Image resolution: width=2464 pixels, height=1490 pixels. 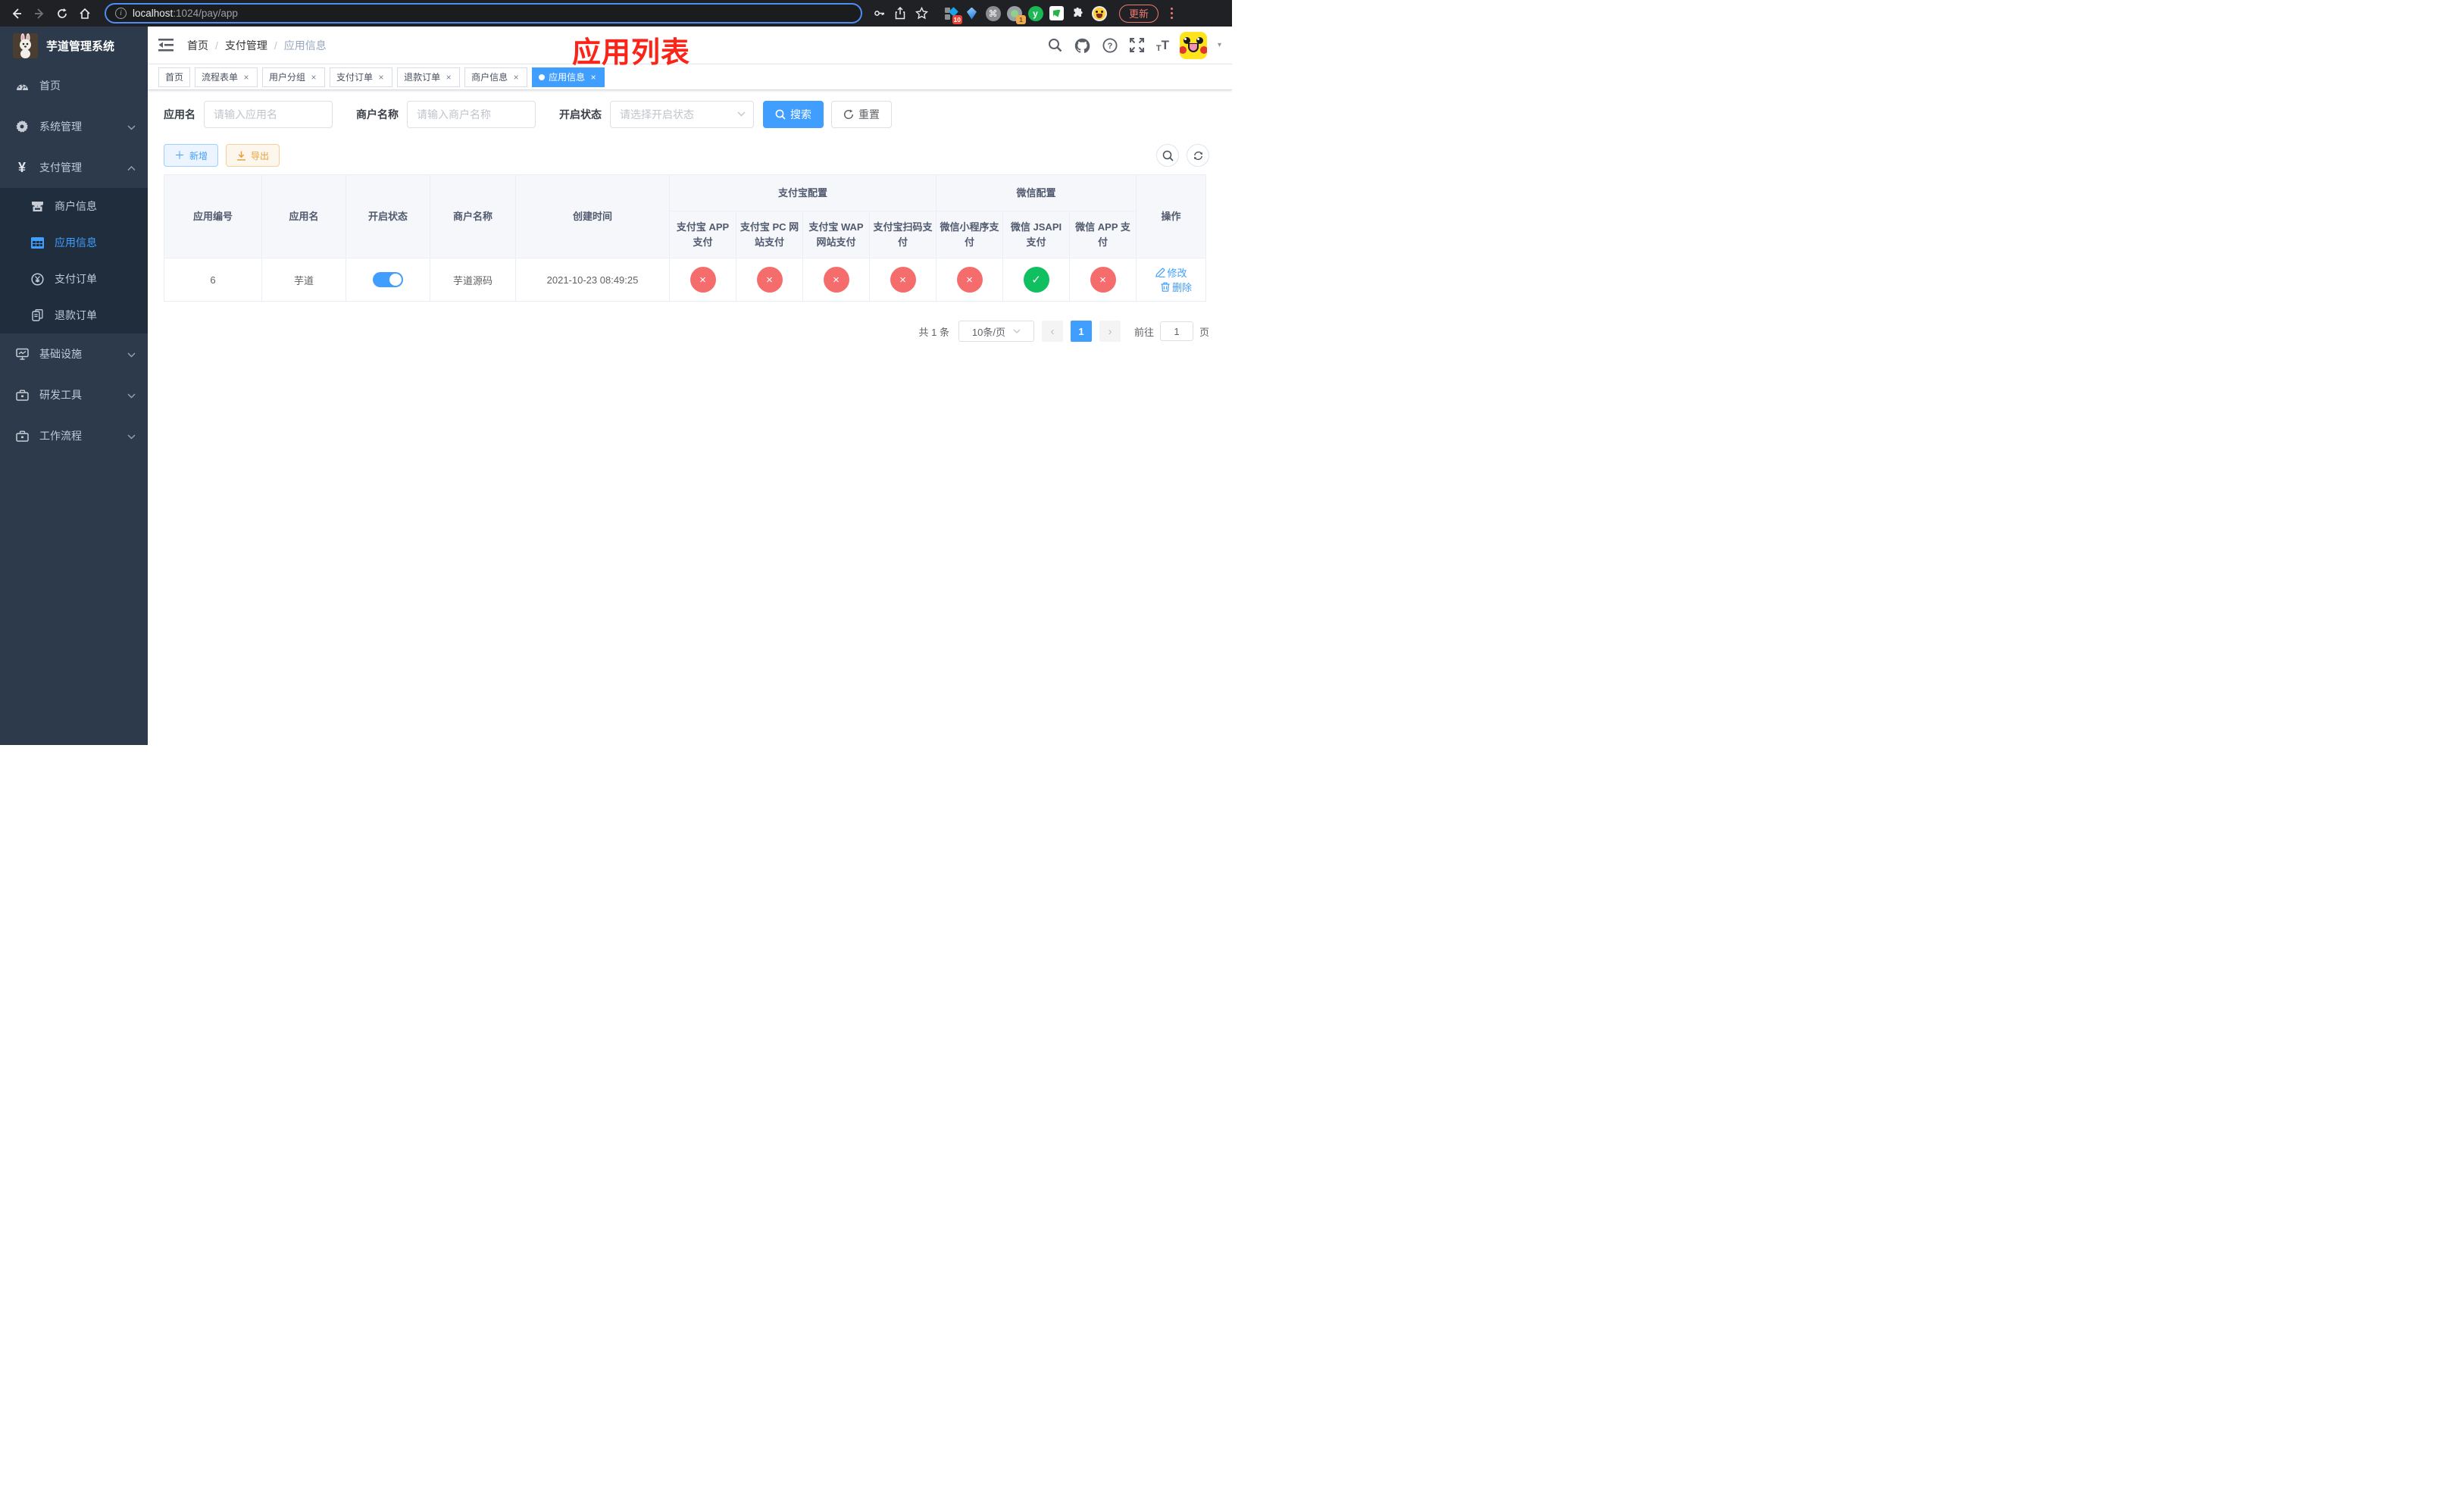 I want to click on cell-created: 2021-10-23 08:49:25, so click(x=592, y=280).